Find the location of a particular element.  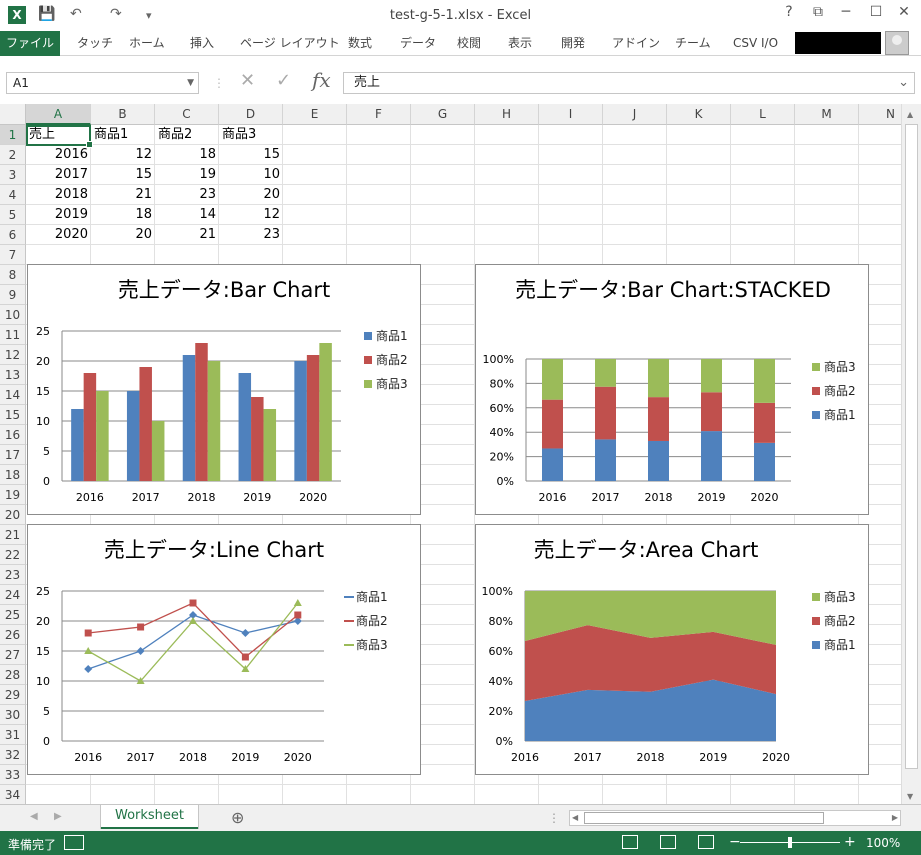

tab-team: チーム is located at coordinates (693, 43).